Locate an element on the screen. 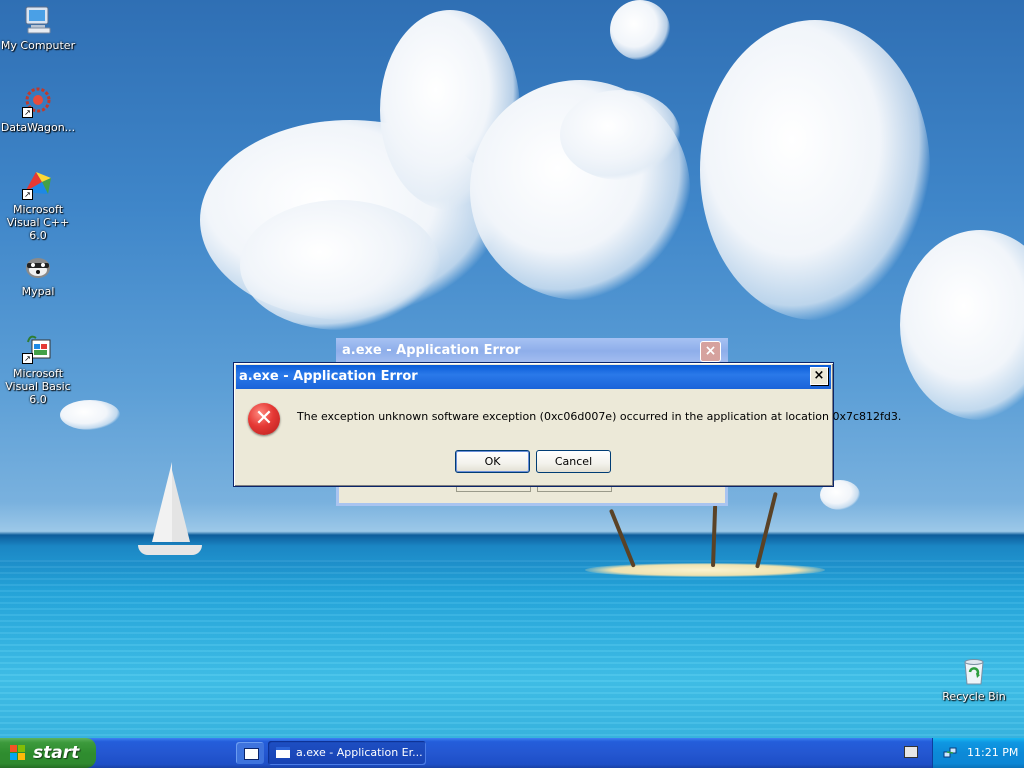 The width and height of the screenshot is (1024, 768). desktop-icon-visual-basic: ↗ Microsoft Visual Basic 6.0 is located at coordinates (38, 369).